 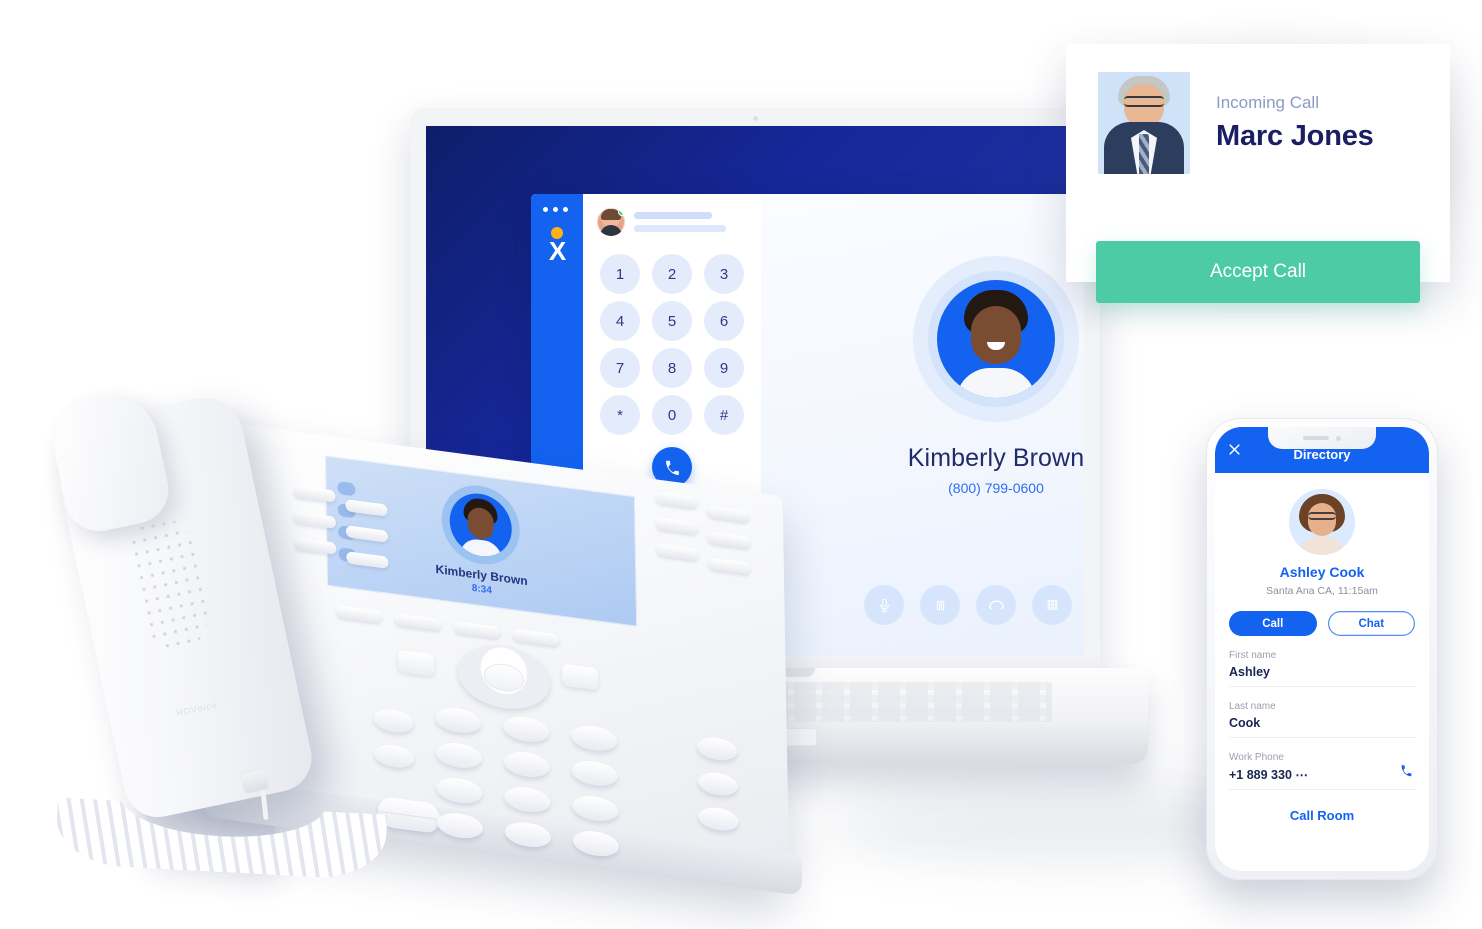 I want to click on current-user-row, so click(x=672, y=222).